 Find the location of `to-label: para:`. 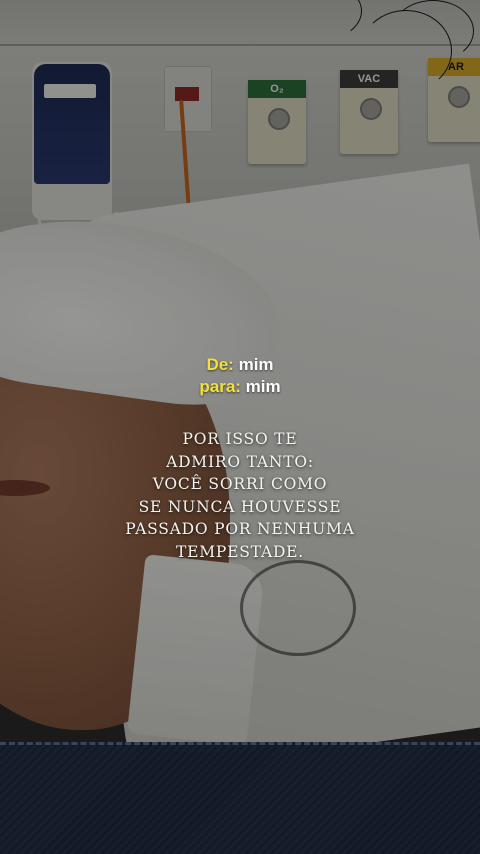

to-label: para: is located at coordinates (220, 386).